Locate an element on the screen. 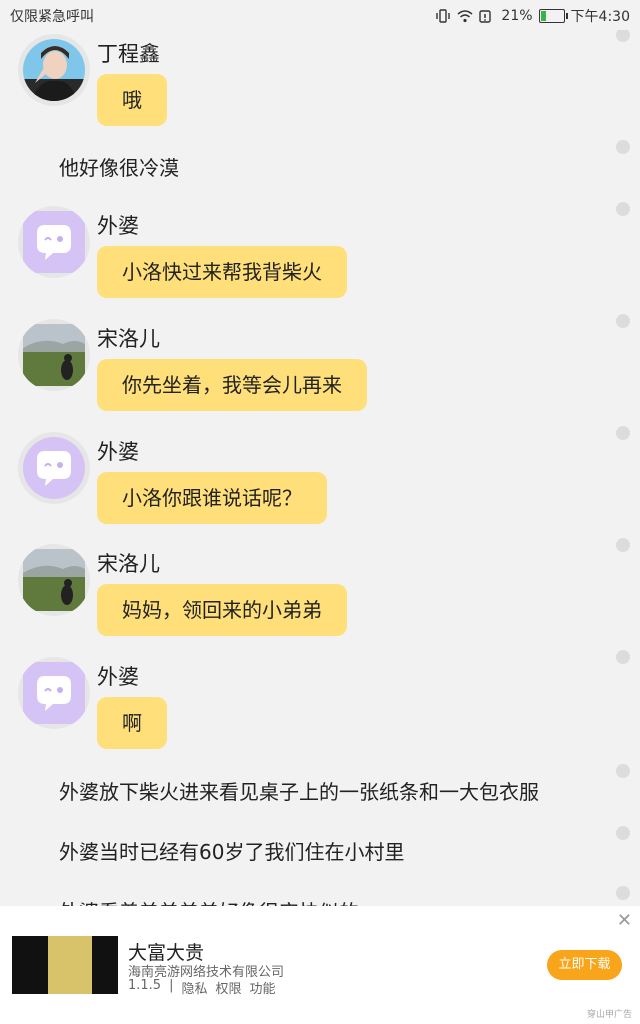 This screenshot has width=640, height=1024. battery-alert-icon is located at coordinates (487, 16).